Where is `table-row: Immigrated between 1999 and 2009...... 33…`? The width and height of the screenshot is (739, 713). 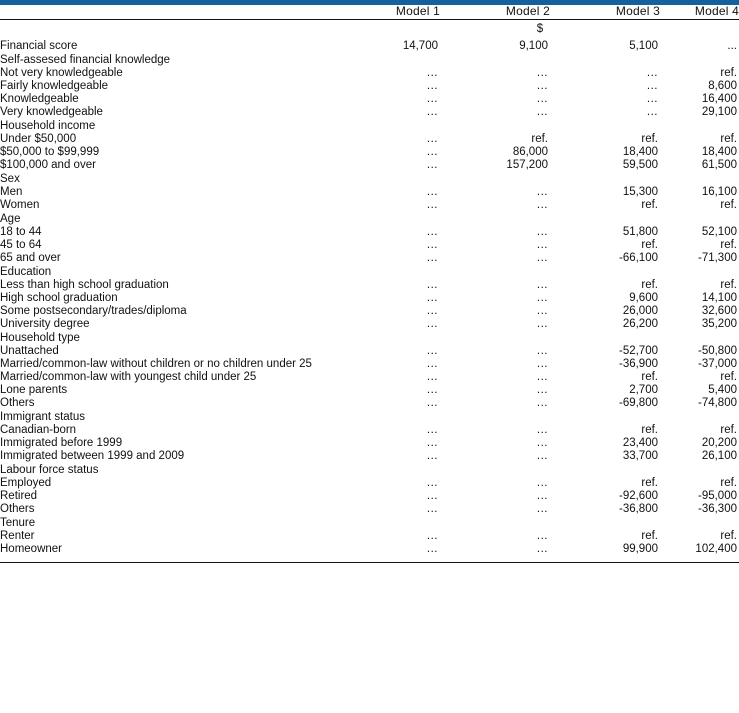 table-row: Immigrated between 1999 and 2009...... 33… is located at coordinates (369, 456).